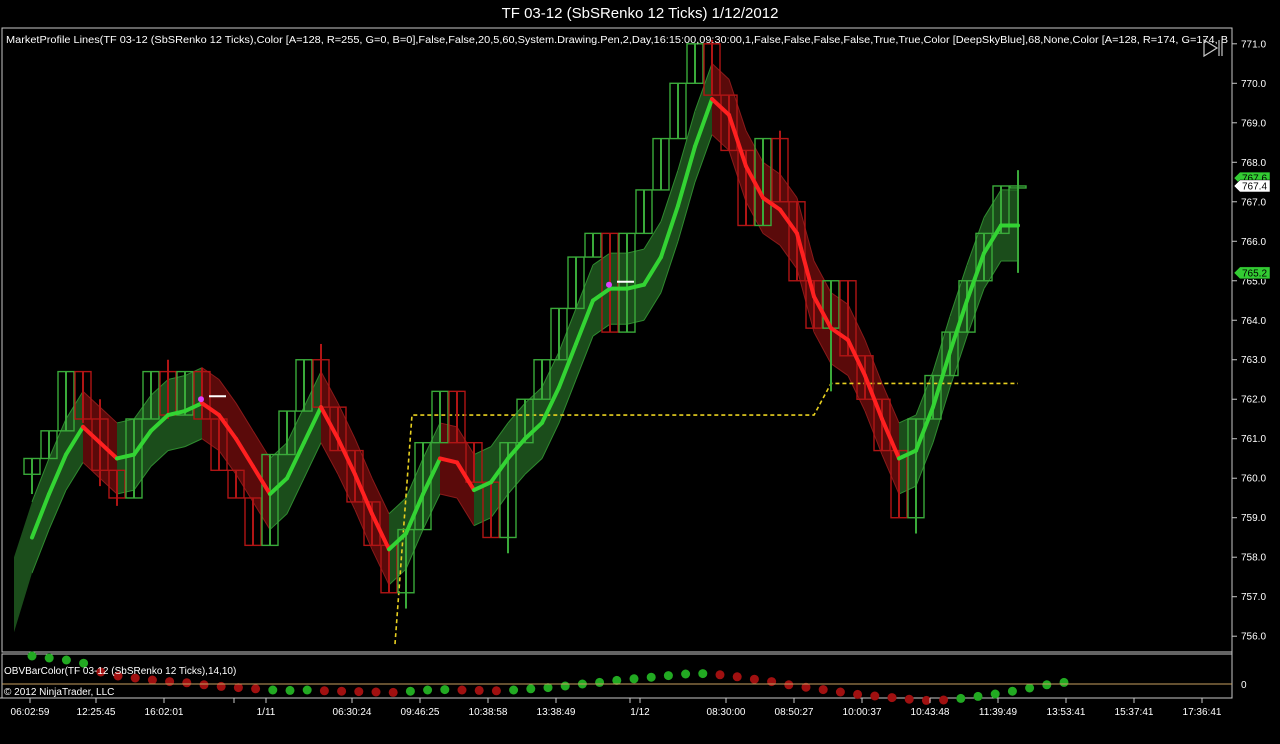 This screenshot has height=744, width=1280. What do you see at coordinates (794, 712) in the screenshot?
I see `x-tick-label: 08:50:27` at bounding box center [794, 712].